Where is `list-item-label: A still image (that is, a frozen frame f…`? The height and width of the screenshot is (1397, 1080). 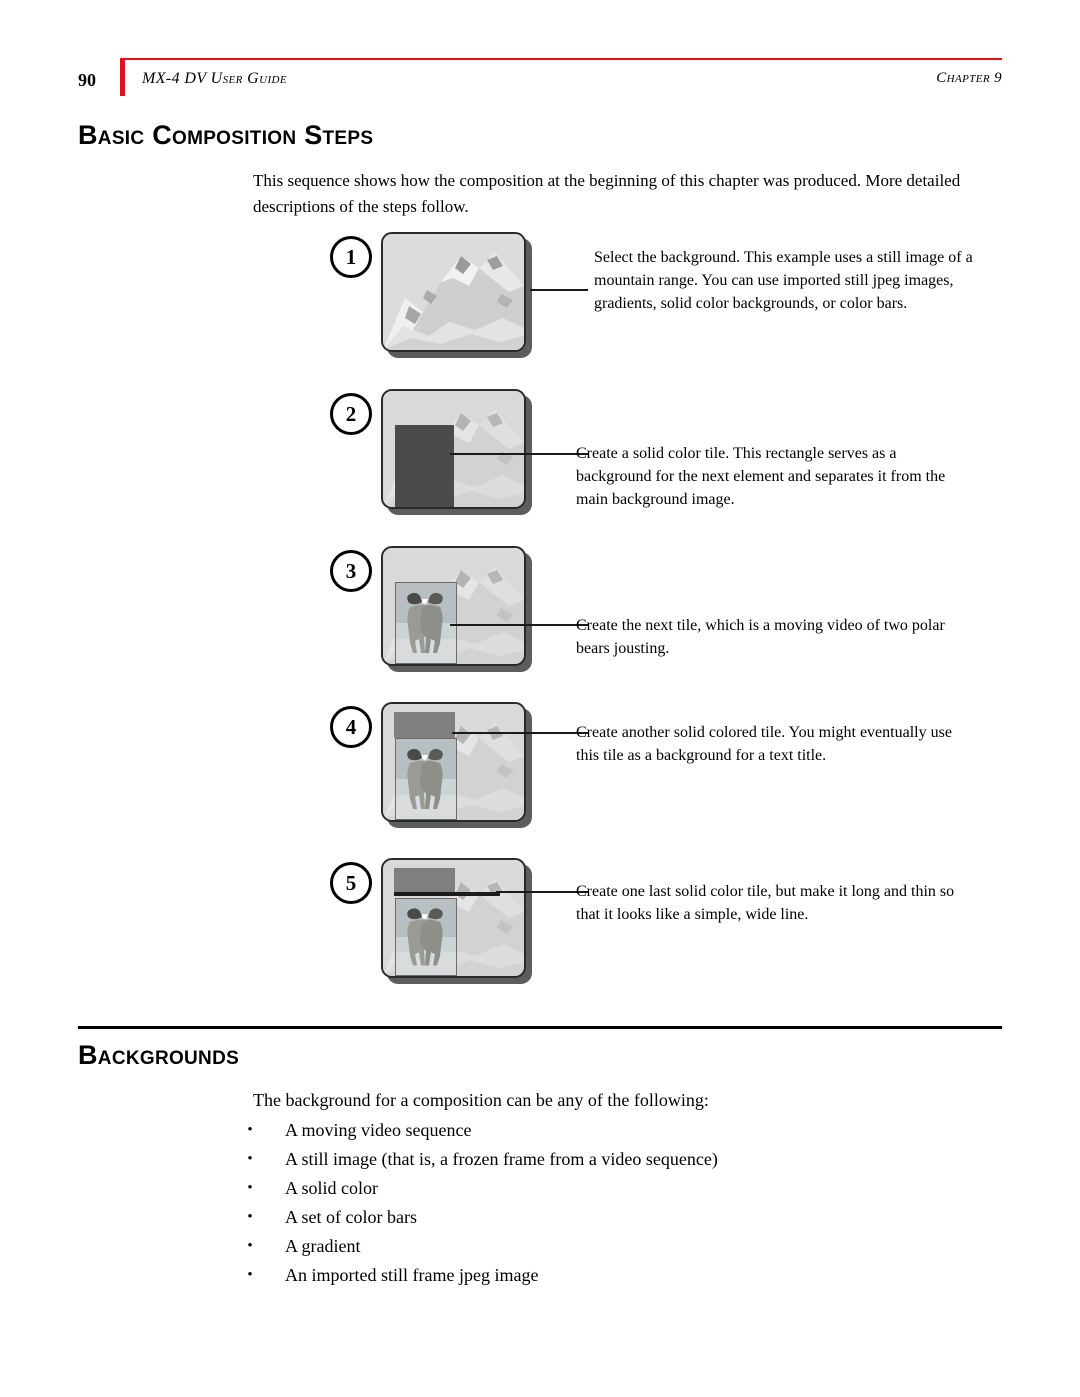
list-item-label: A still image (that is, a frozen frame f… is located at coordinates (501, 1159).